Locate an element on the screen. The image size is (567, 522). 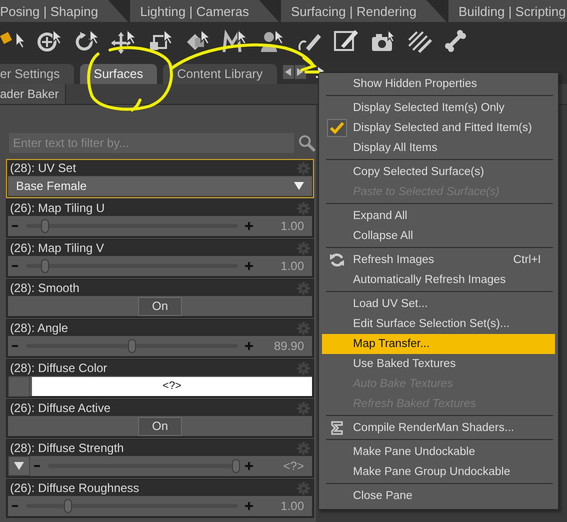
workspace-tab: Lighting | Cameras is located at coordinates (204, 11).